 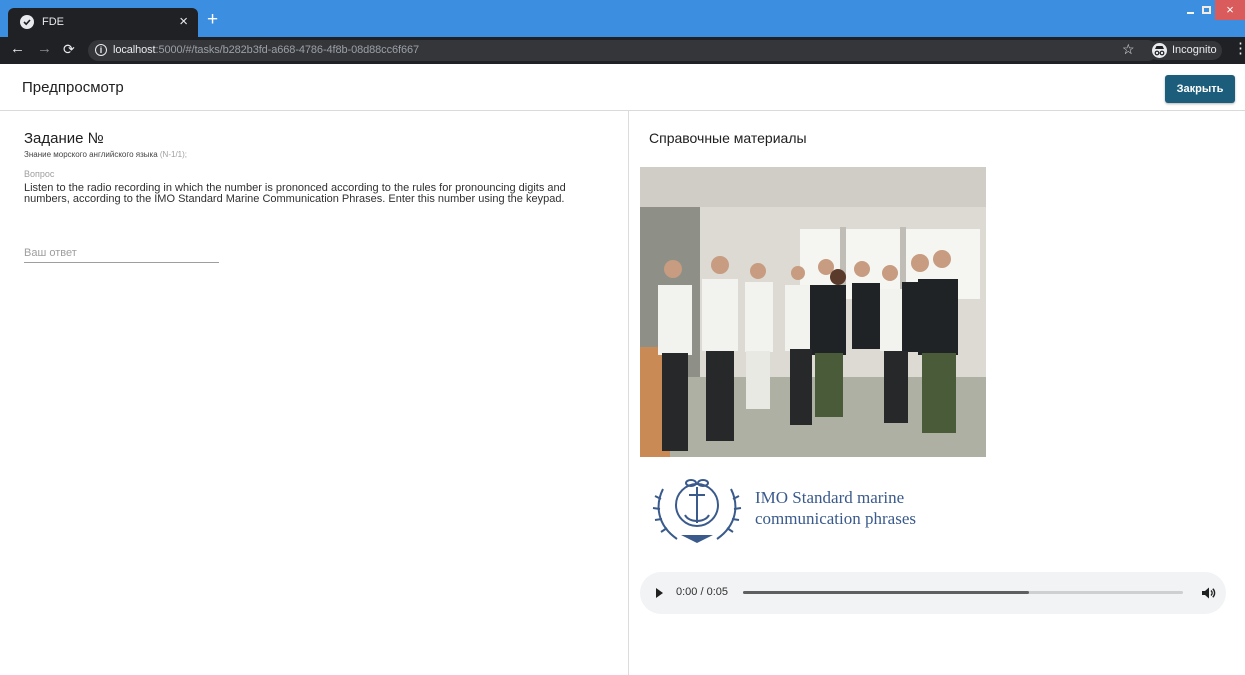 What do you see at coordinates (17, 48) in the screenshot?
I see `back-arrow-icon: ←` at bounding box center [17, 48].